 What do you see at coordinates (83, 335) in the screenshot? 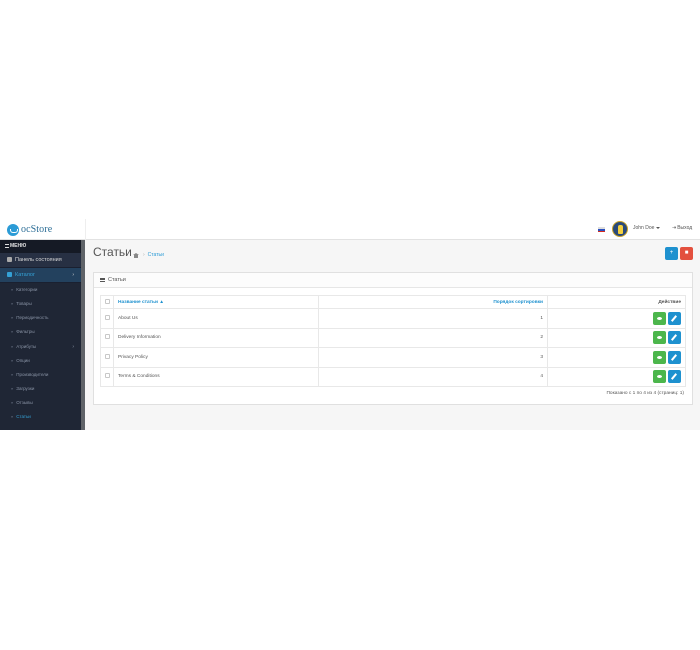
I see `sidebar-scrollbar` at bounding box center [83, 335].